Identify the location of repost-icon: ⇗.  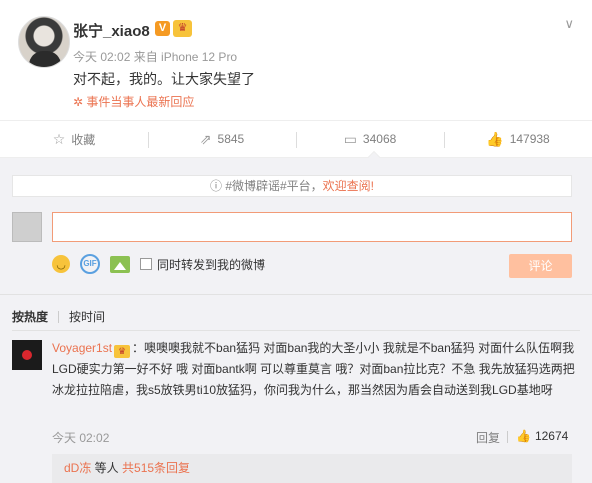
(205, 138).